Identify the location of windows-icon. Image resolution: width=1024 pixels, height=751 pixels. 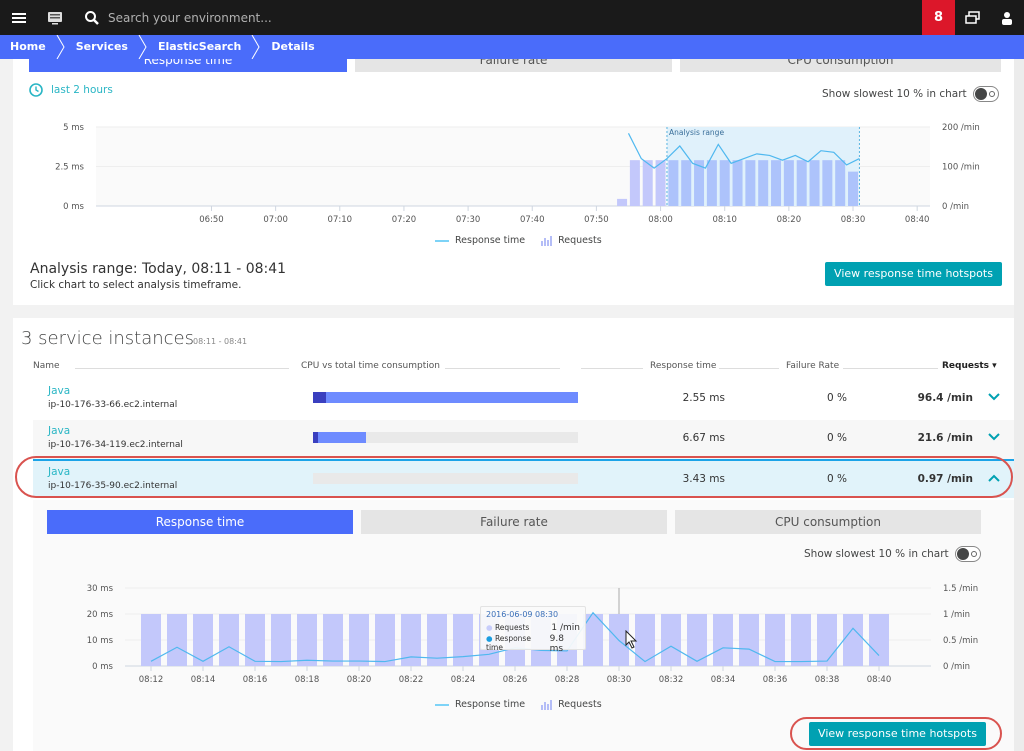
(973, 18).